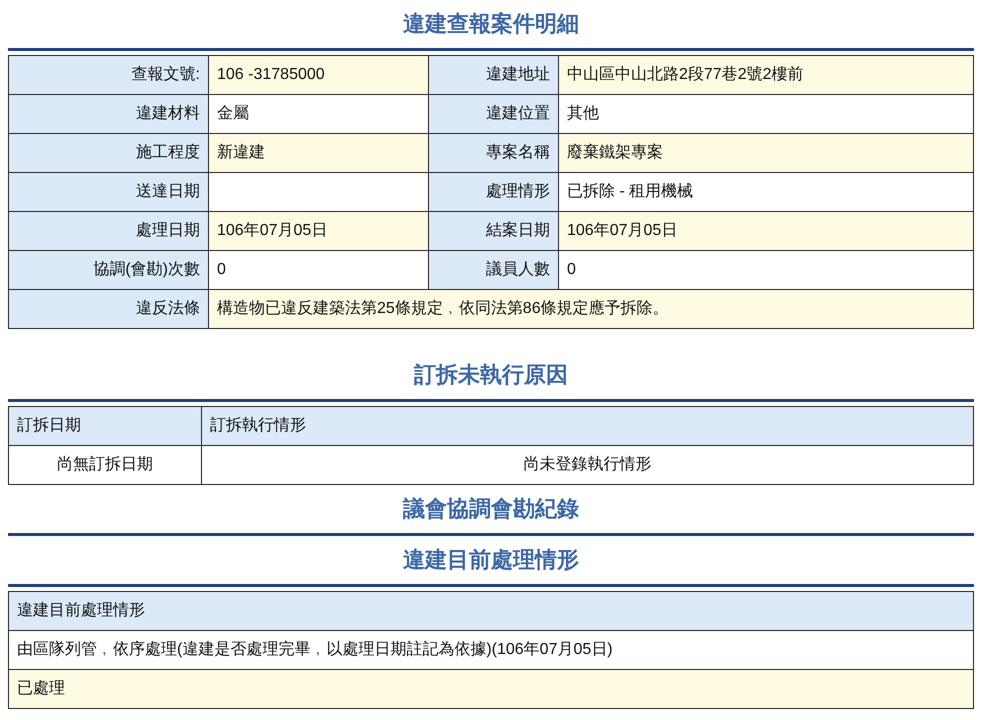 The width and height of the screenshot is (982, 720). What do you see at coordinates (766, 75) in the screenshot?
I see `field-value: 中山區中山北路2段77巷2號2樓前` at bounding box center [766, 75].